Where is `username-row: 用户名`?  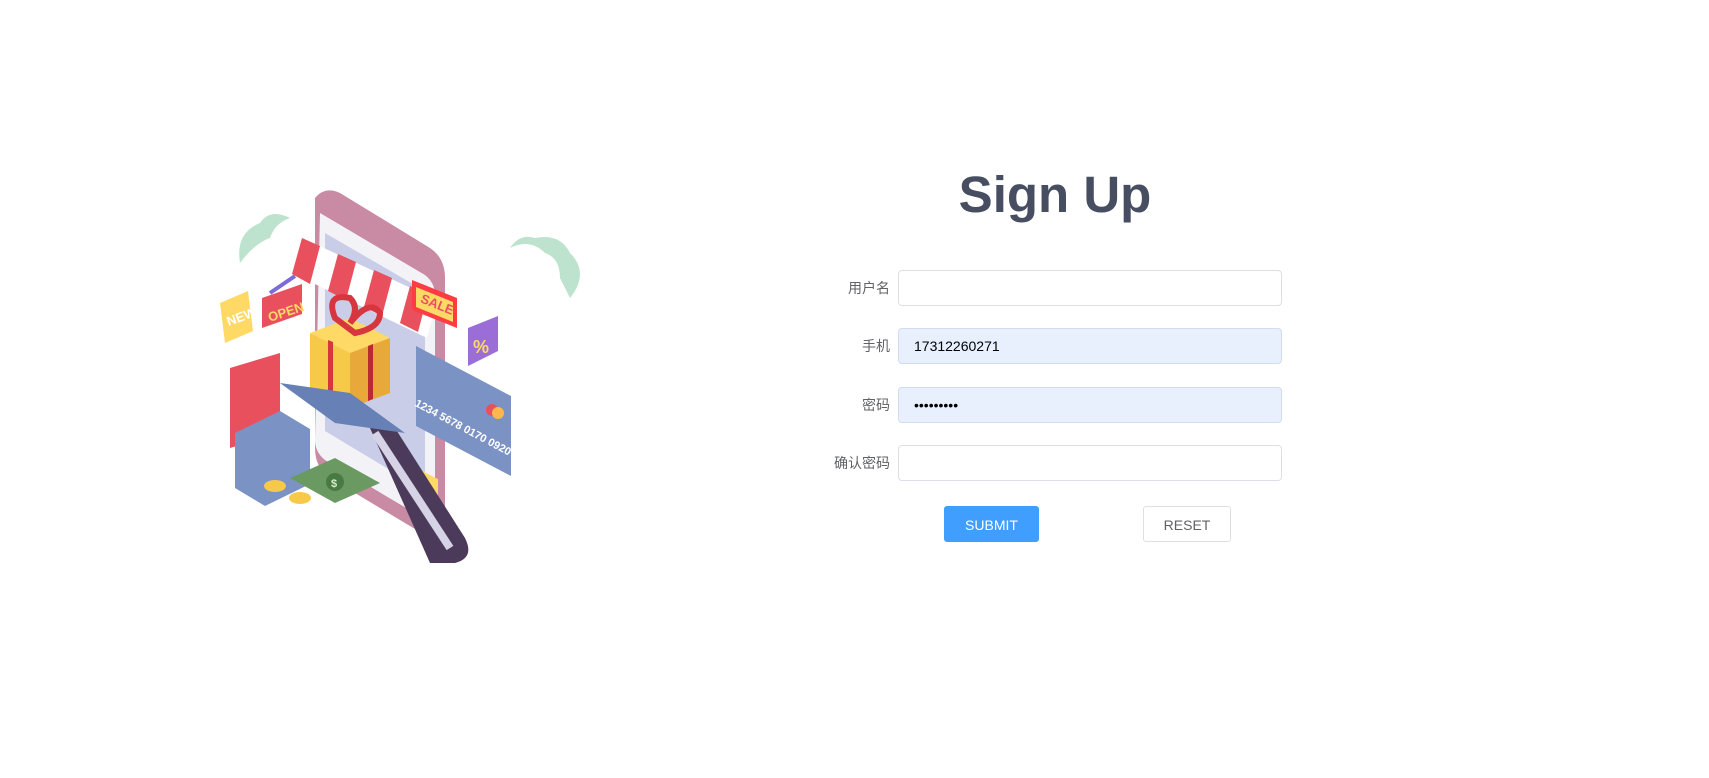 username-row: 用户名 is located at coordinates (1046, 288).